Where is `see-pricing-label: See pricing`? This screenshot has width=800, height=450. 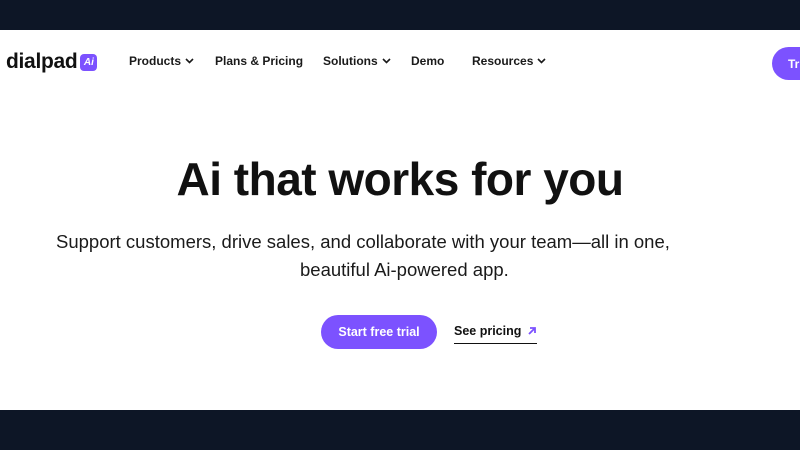
see-pricing-label: See pricing is located at coordinates (488, 330).